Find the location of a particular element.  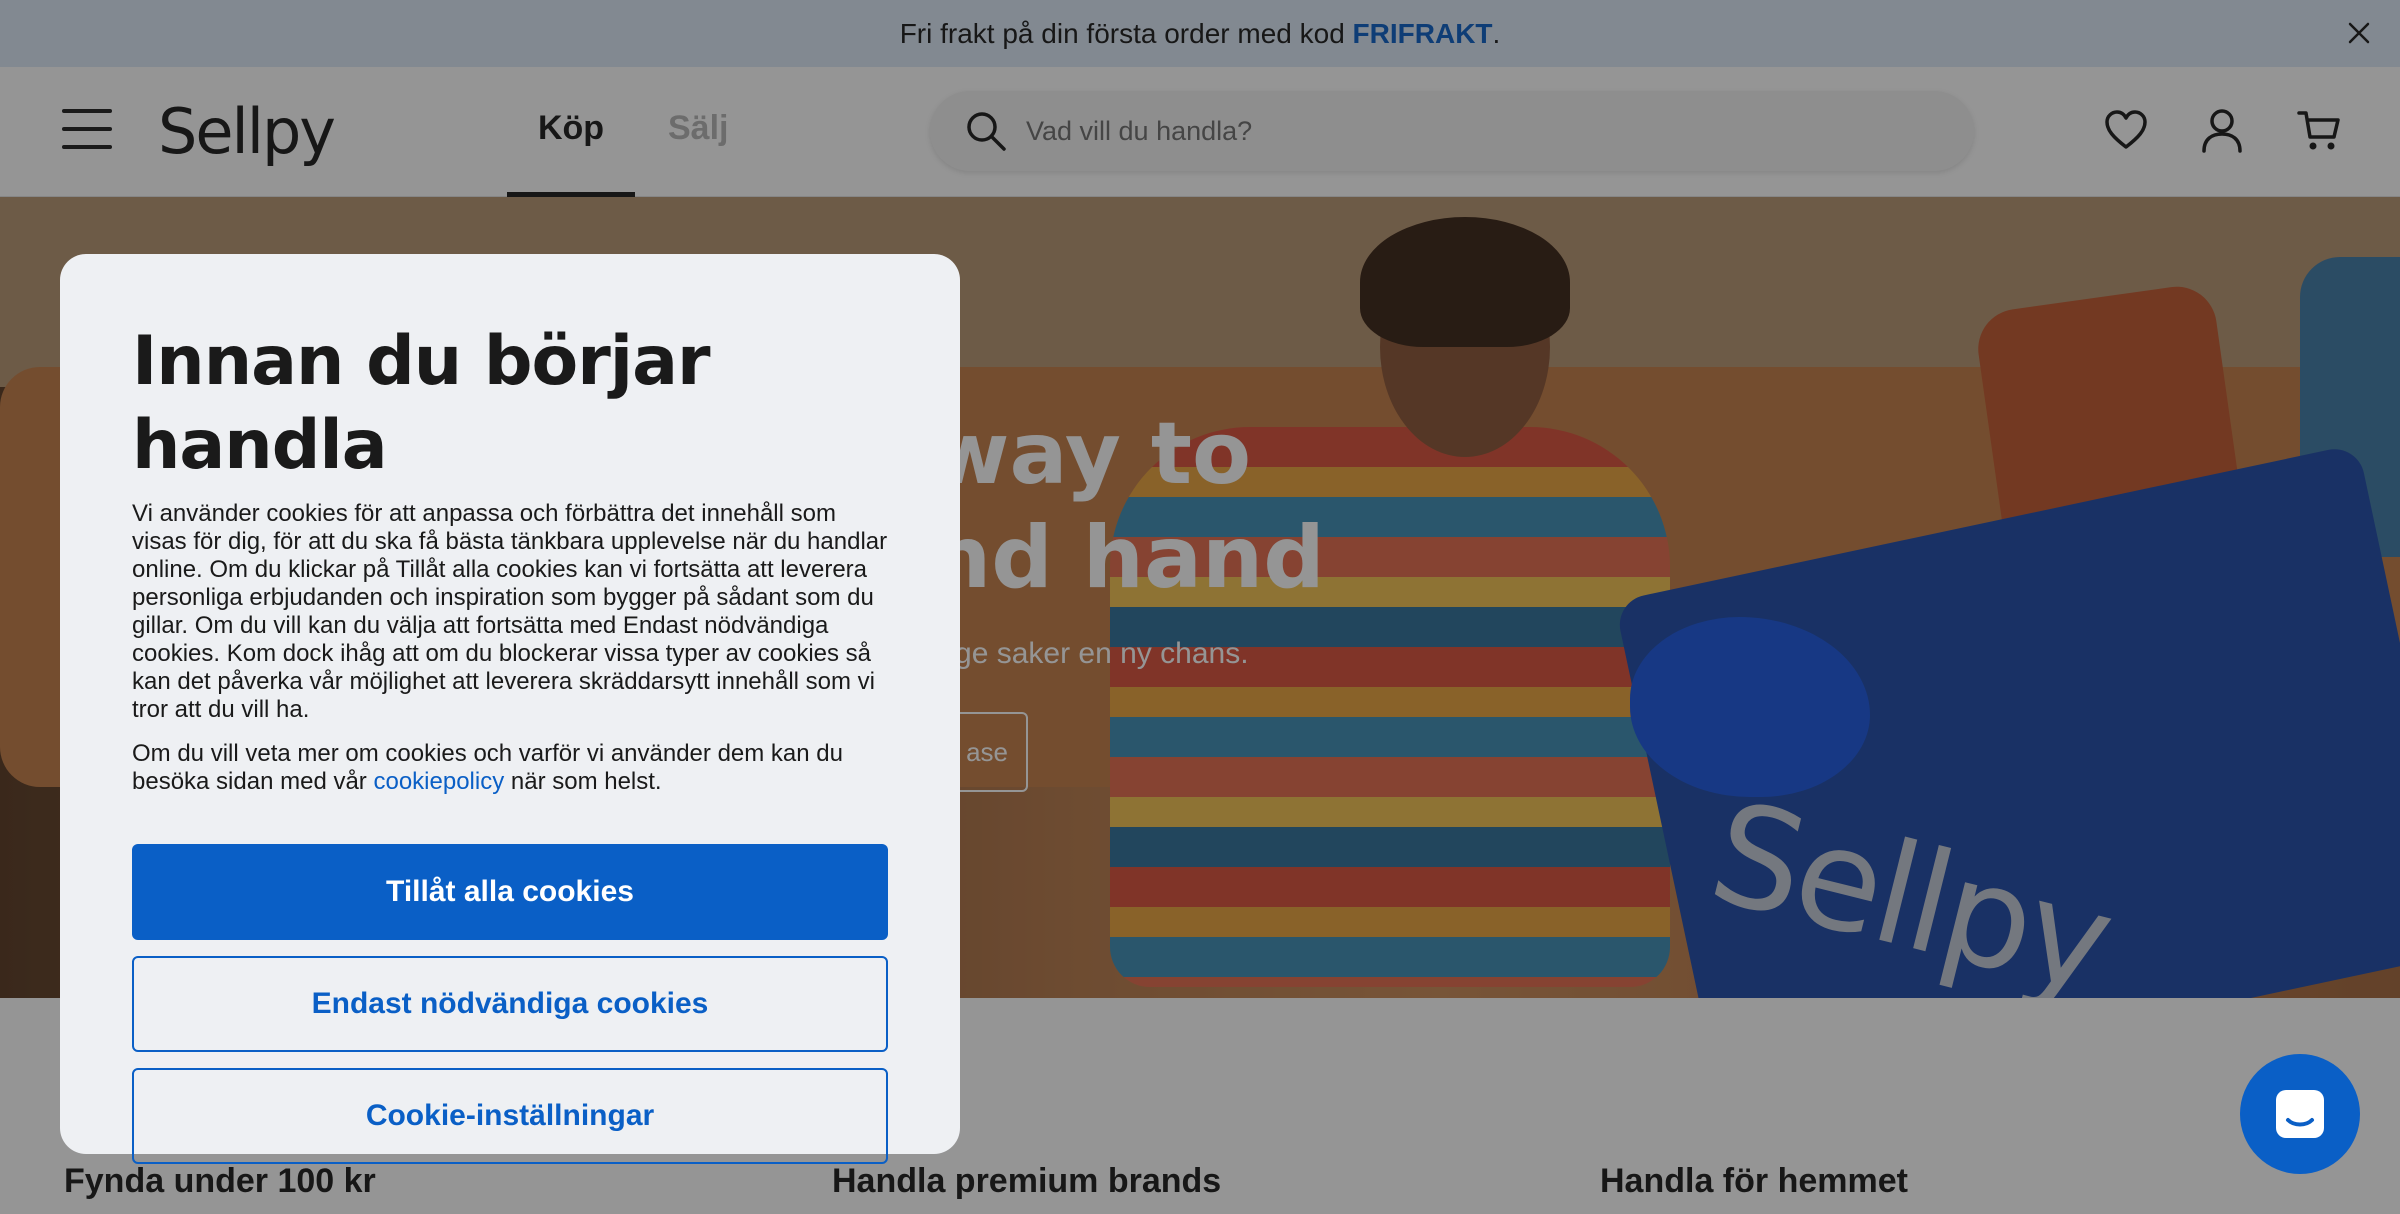

cookie-info-after: när som helst. is located at coordinates (583, 781).